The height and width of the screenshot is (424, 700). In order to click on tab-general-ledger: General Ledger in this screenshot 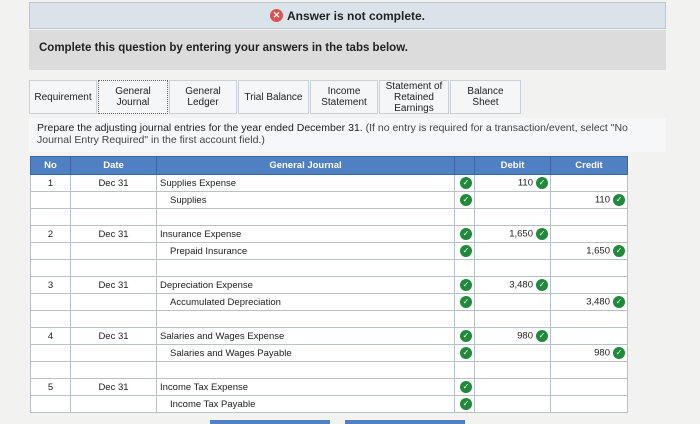, I will do `click(203, 97)`.